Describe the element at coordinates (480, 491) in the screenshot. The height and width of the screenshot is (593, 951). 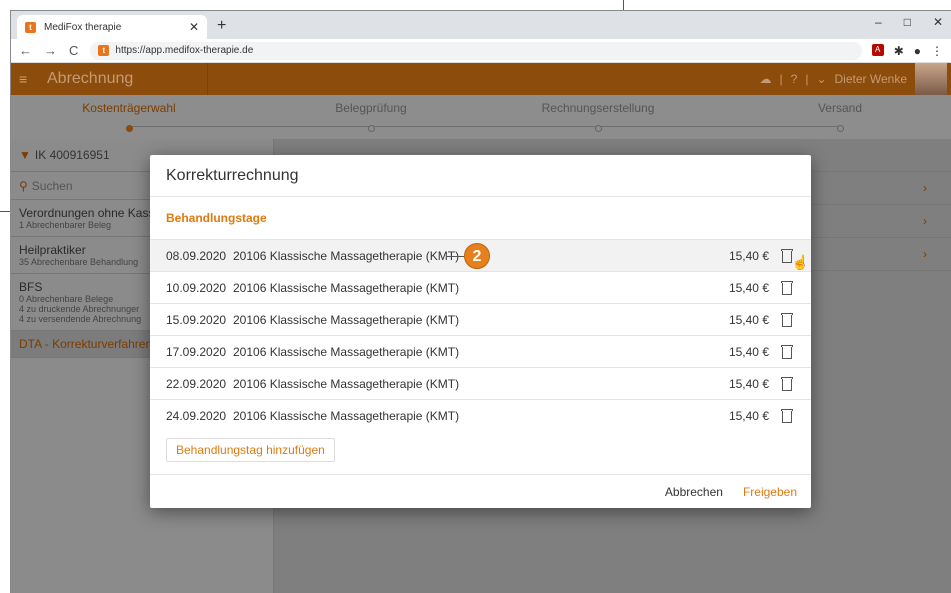
I see `dialog-footer: Abbrechen Freigeben` at that location.